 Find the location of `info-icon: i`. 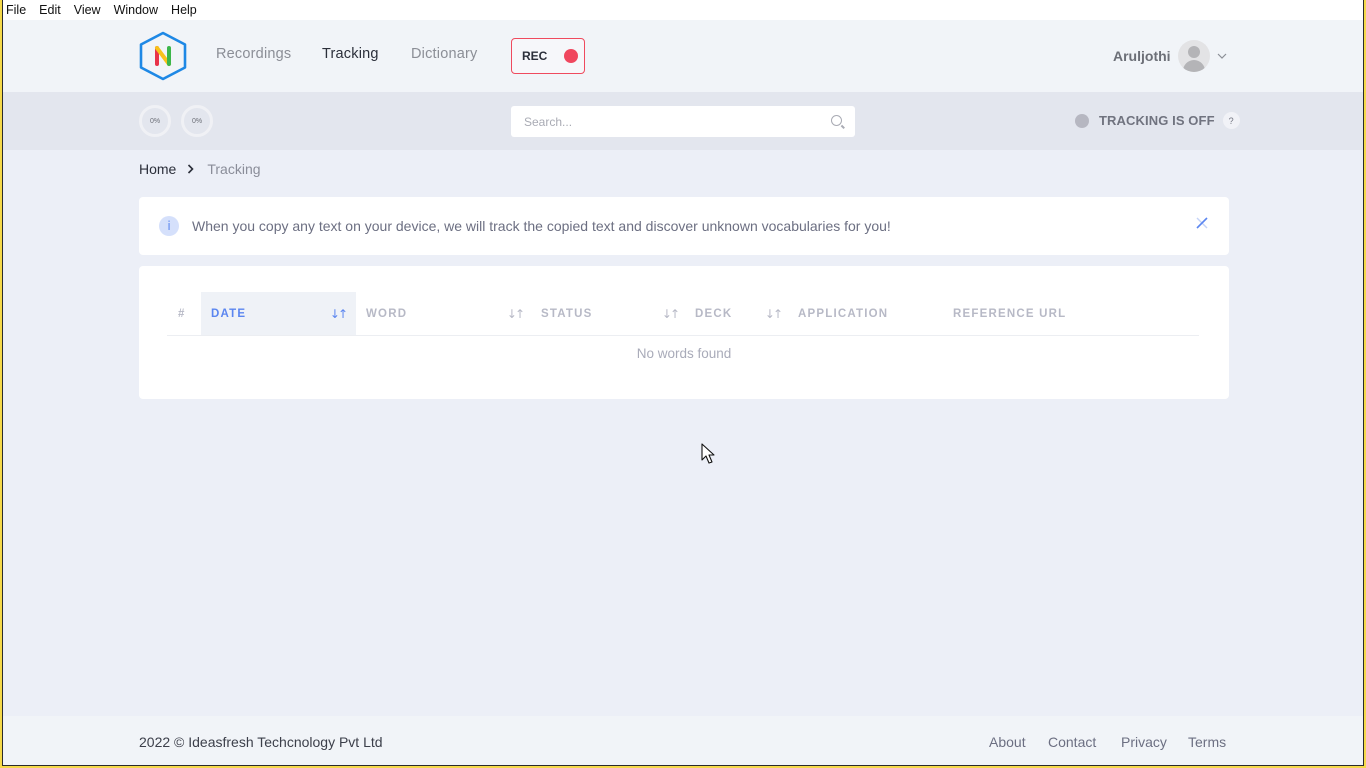

info-icon: i is located at coordinates (169, 226).